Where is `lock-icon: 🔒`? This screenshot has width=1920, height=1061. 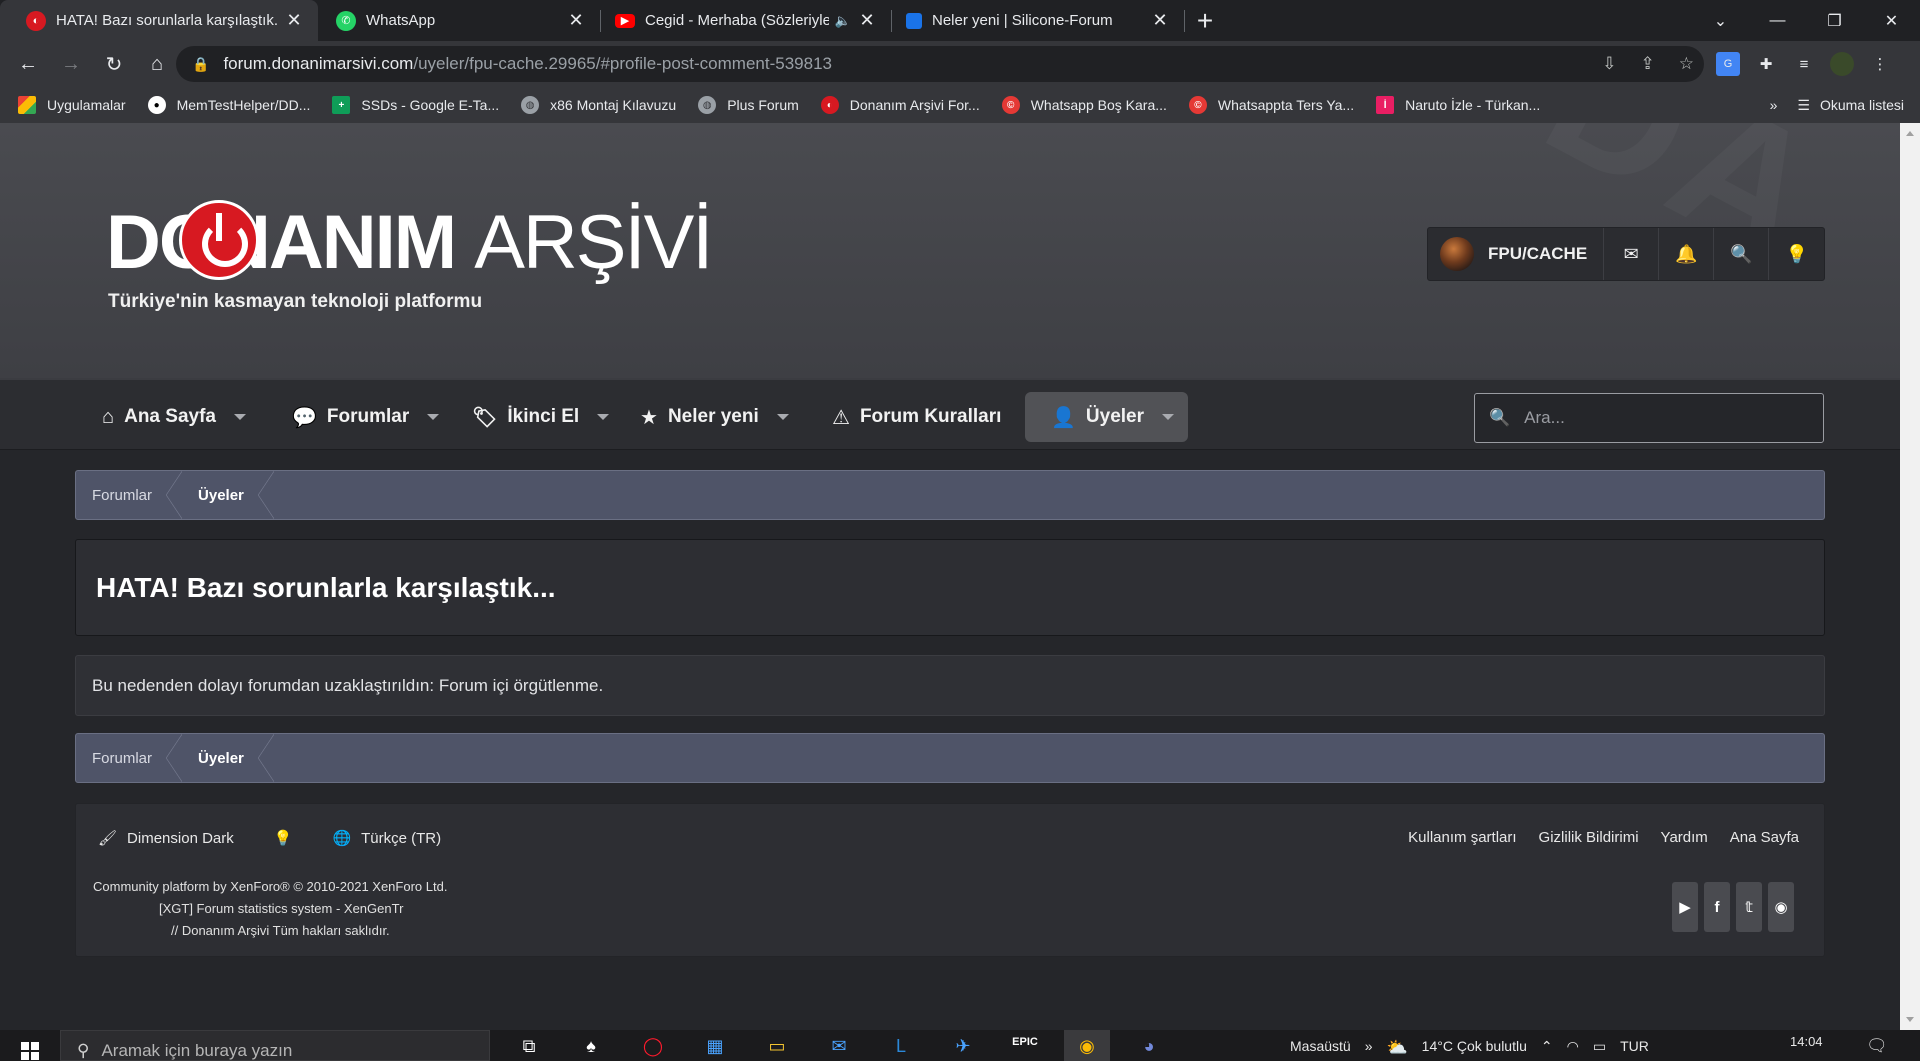
lock-icon: 🔒 is located at coordinates (200, 64).